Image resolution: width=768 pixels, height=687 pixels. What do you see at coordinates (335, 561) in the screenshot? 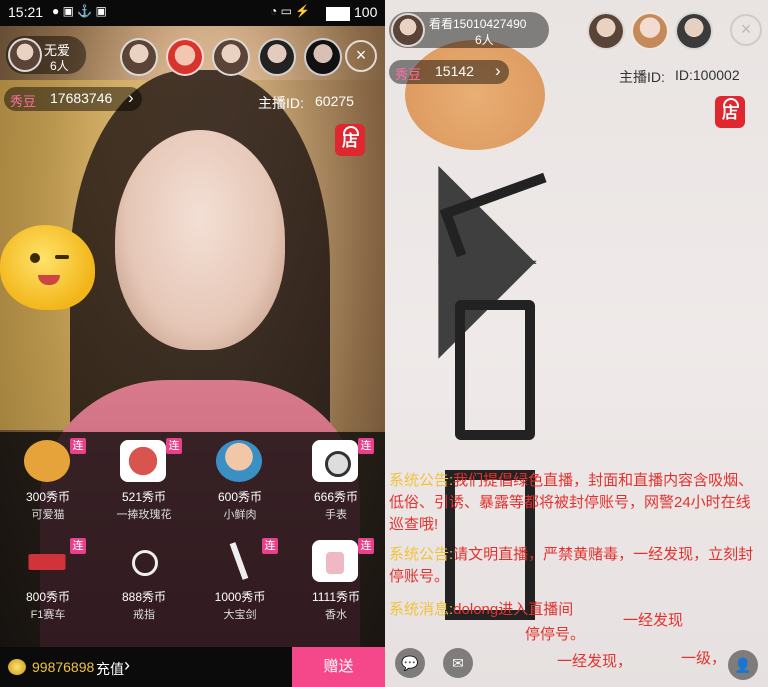
I see `gift-perfume-icon` at bounding box center [335, 561].